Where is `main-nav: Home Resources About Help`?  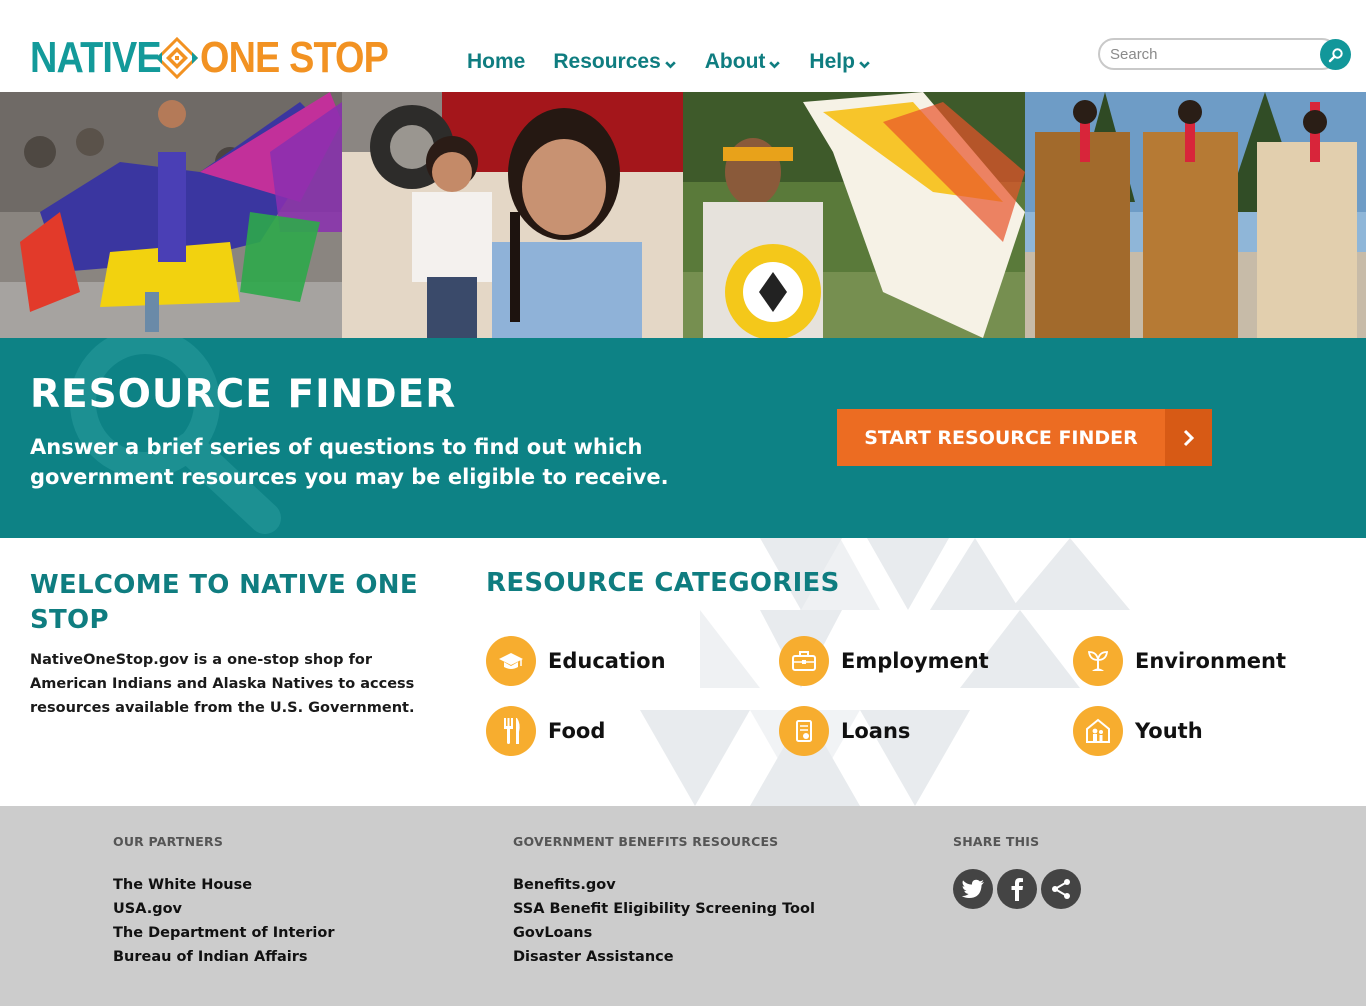
main-nav: Home Resources About Help is located at coordinates (669, 62).